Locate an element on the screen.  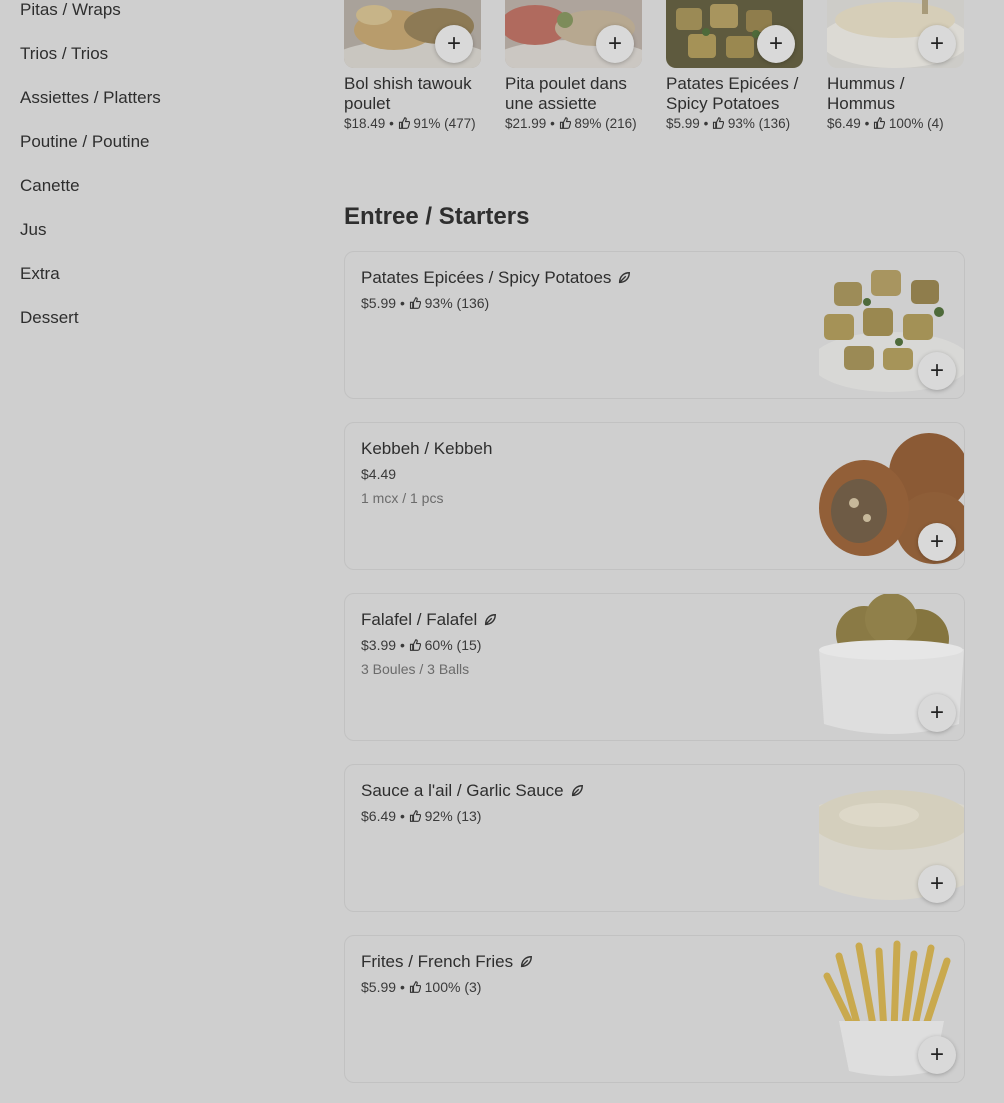
item-name: Hummus / Hommus is located at coordinates (866, 93).